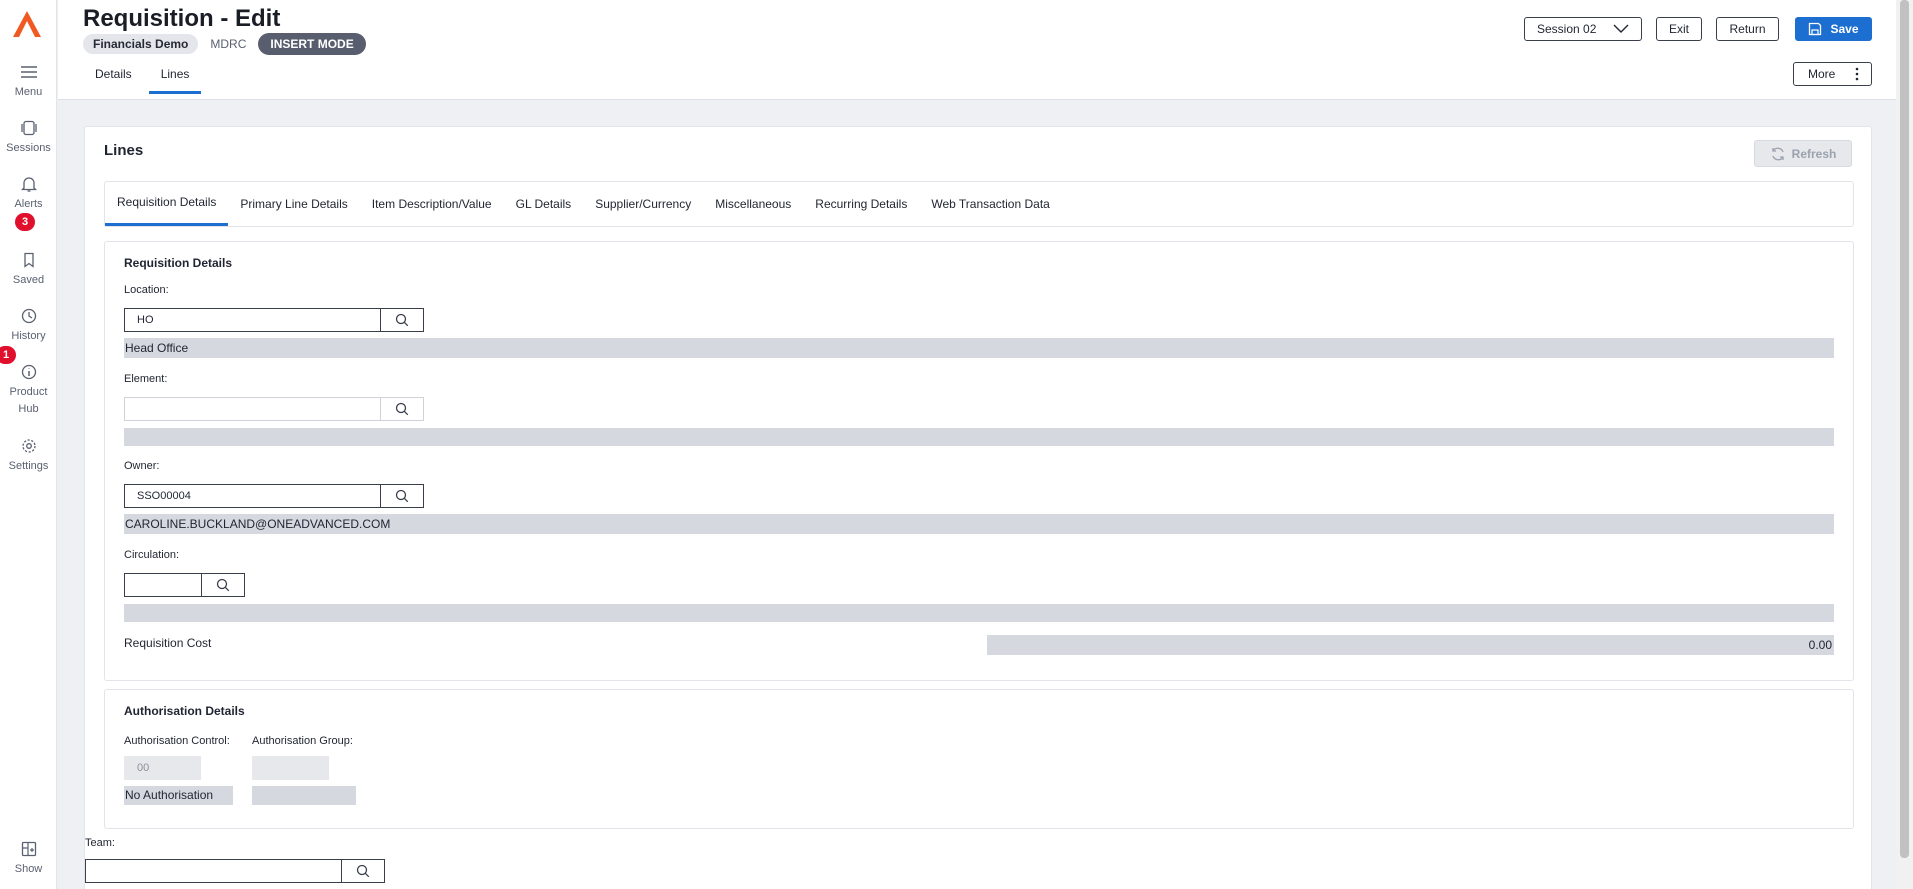  I want to click on app-logo-icon, so click(27, 24).